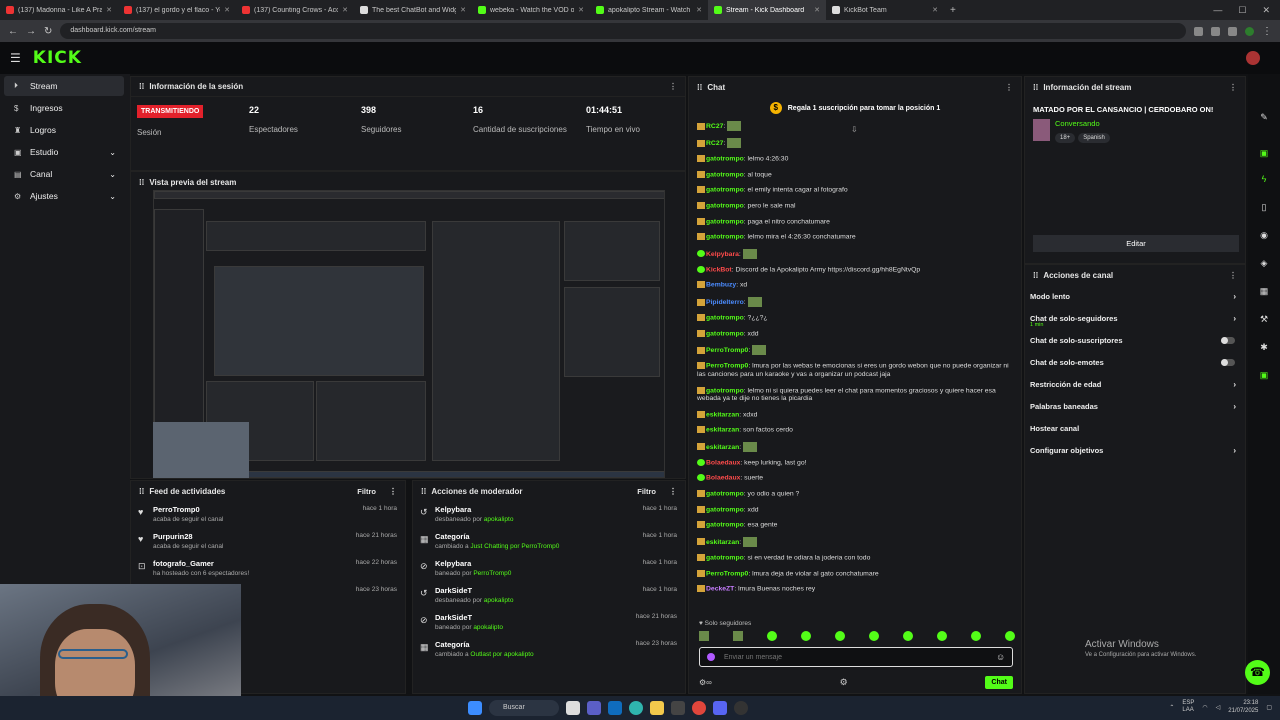  Describe the element at coordinates (64, 108) in the screenshot. I see `sidebar-item-ingresos: $ Ingresos` at that location.